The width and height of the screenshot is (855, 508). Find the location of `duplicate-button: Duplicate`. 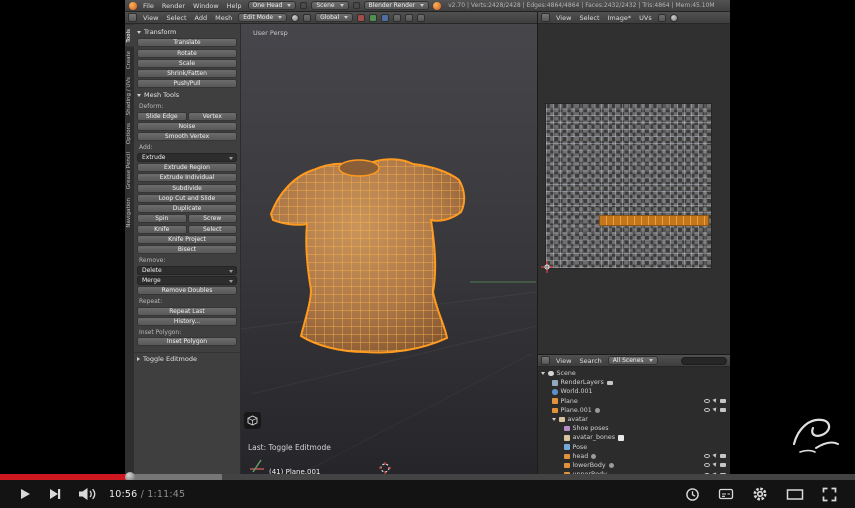

duplicate-button: Duplicate is located at coordinates (187, 209).